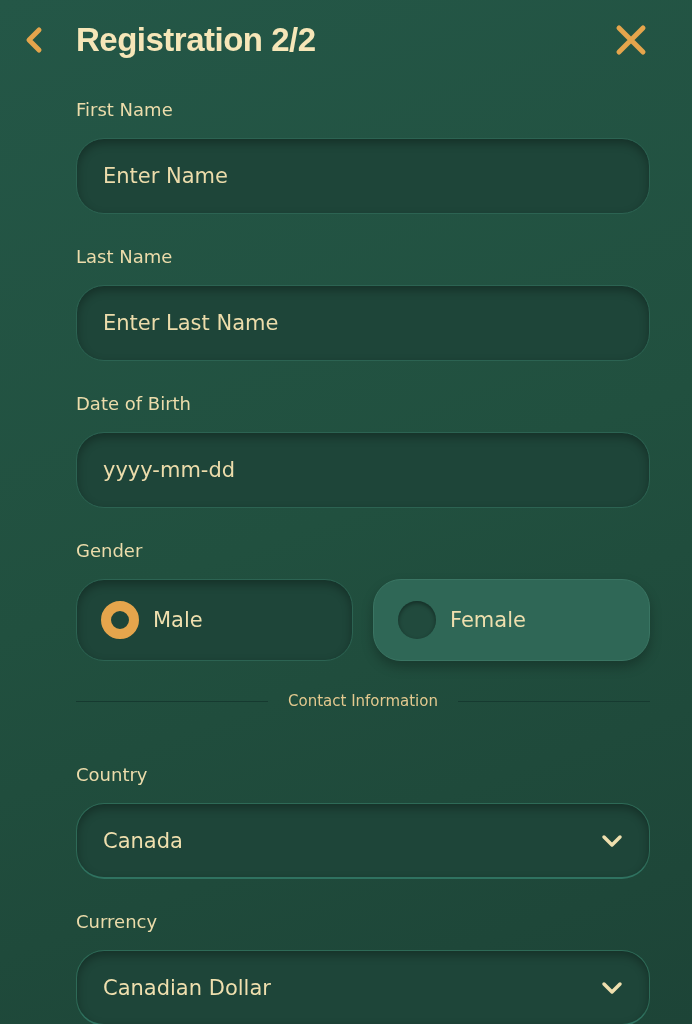 The width and height of the screenshot is (692, 1024). Describe the element at coordinates (363, 841) in the screenshot. I see `dropdown-field: Canada` at that location.